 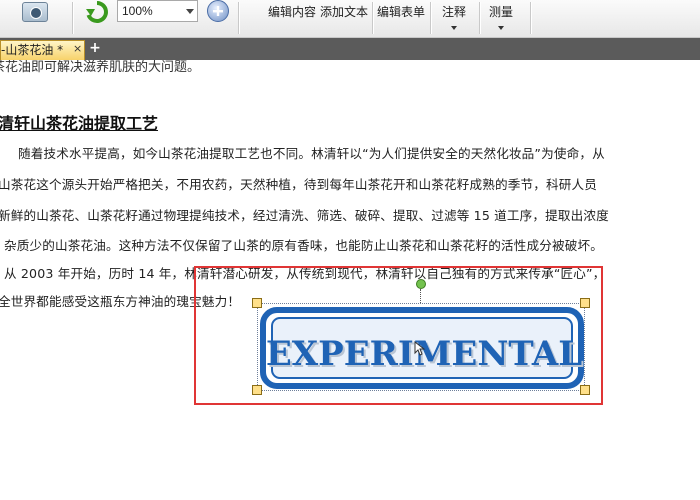 What do you see at coordinates (79, 123) in the screenshot?
I see `section-heading: 清轩山茶花油提取工艺` at bounding box center [79, 123].